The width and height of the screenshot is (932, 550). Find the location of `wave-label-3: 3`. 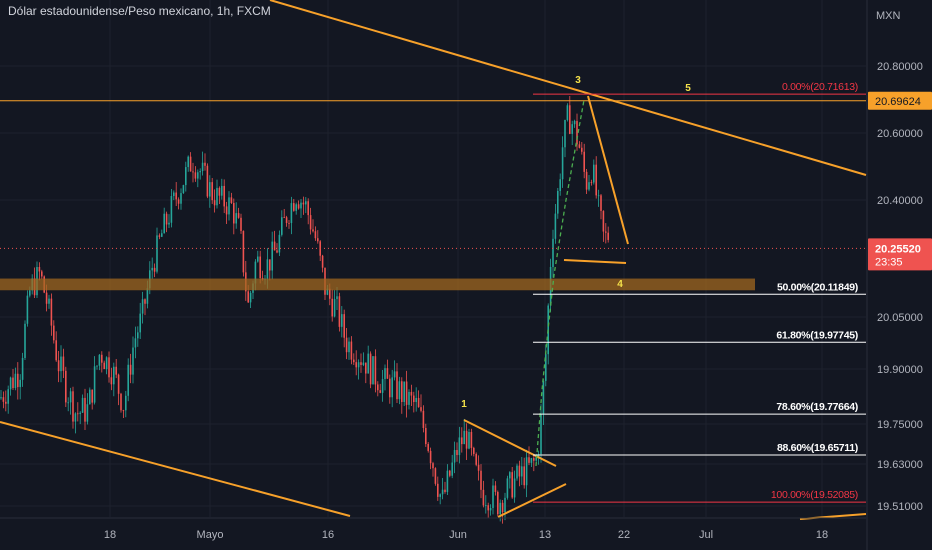

wave-label-3: 3 is located at coordinates (578, 80).